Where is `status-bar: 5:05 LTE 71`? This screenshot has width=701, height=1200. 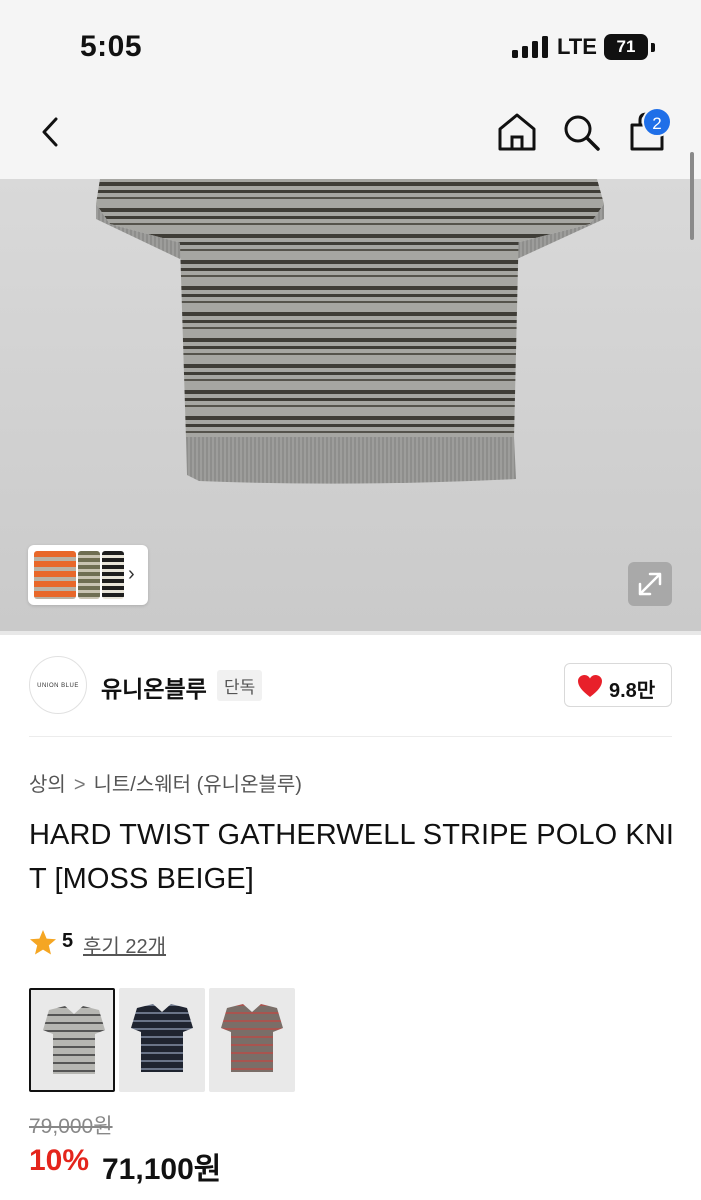
status-bar: 5:05 LTE 71 is located at coordinates (350, 47).